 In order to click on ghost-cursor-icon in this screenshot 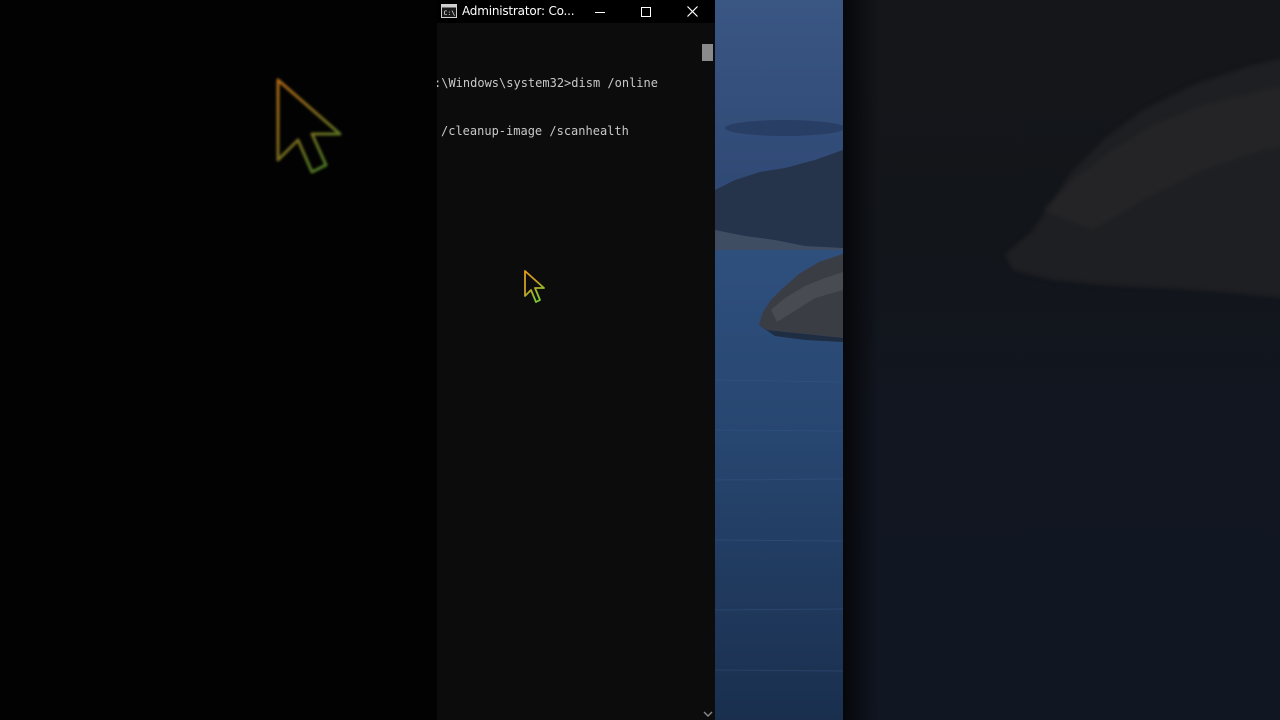, I will do `click(309, 126)`.